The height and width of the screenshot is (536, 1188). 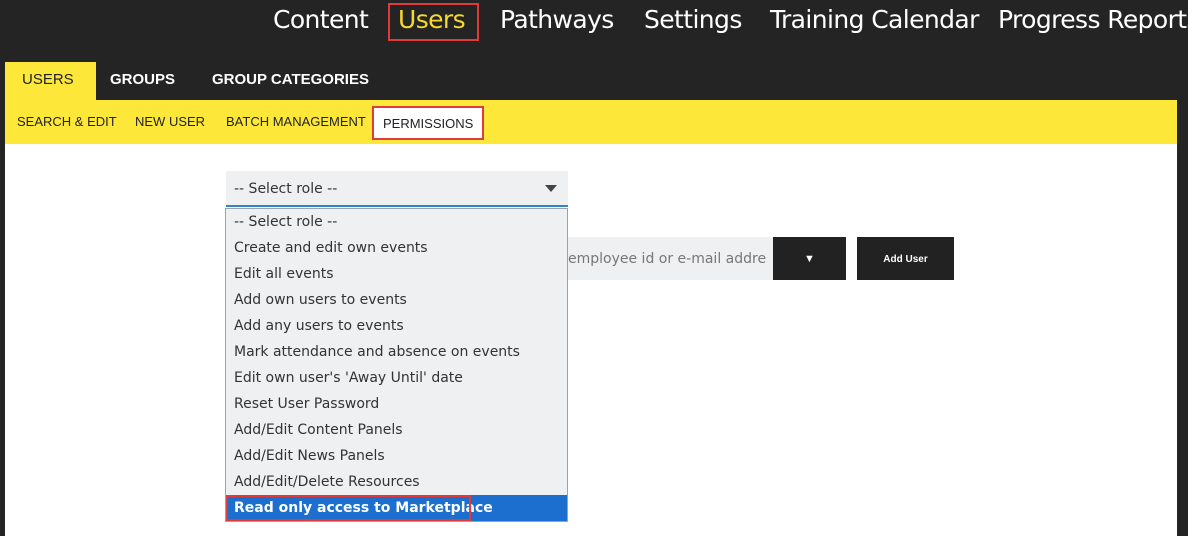 What do you see at coordinates (1093, 20) in the screenshot?
I see `nav-progress-reports: Progress Reports` at bounding box center [1093, 20].